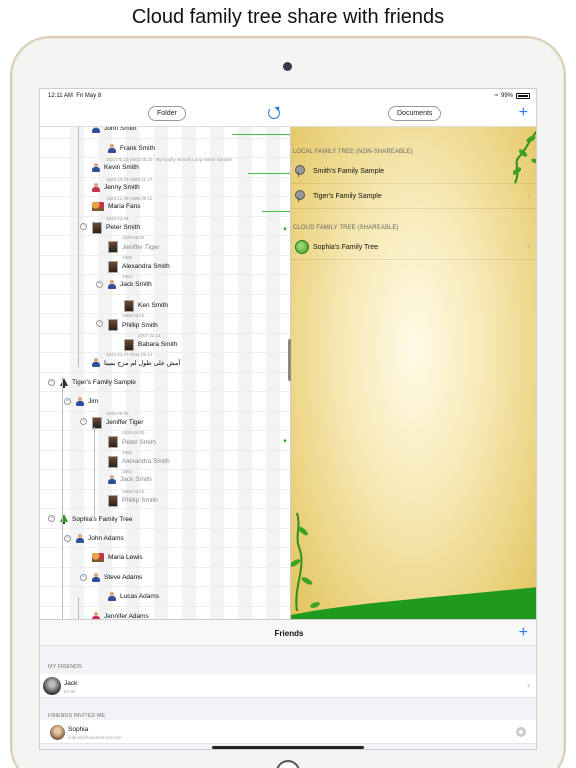 The height and width of the screenshot is (768, 576). What do you see at coordinates (165, 519) in the screenshot?
I see `tree-row: − Sophia's Family Tree` at bounding box center [165, 519].